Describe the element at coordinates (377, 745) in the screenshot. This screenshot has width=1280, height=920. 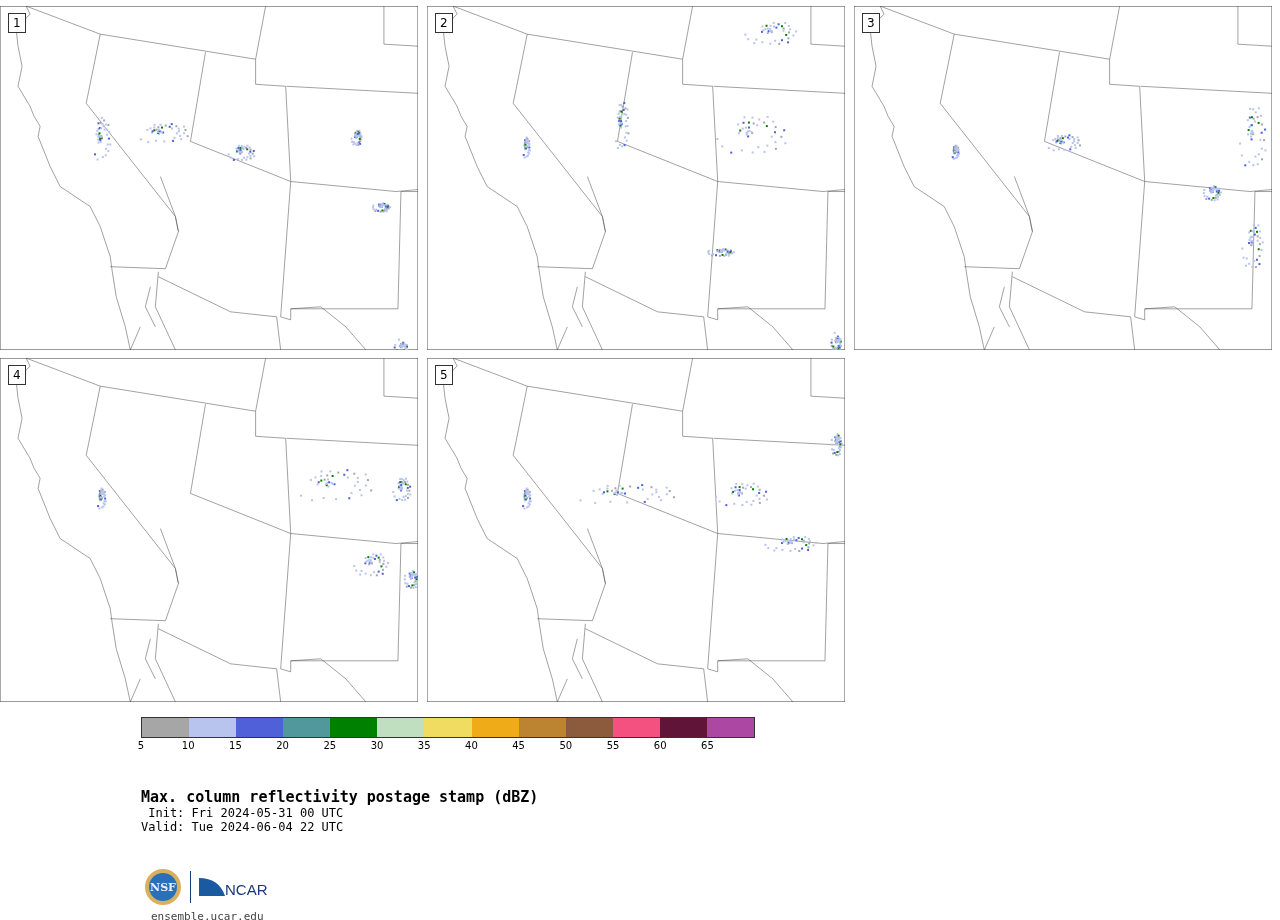
I see `tick-label: 30` at that location.